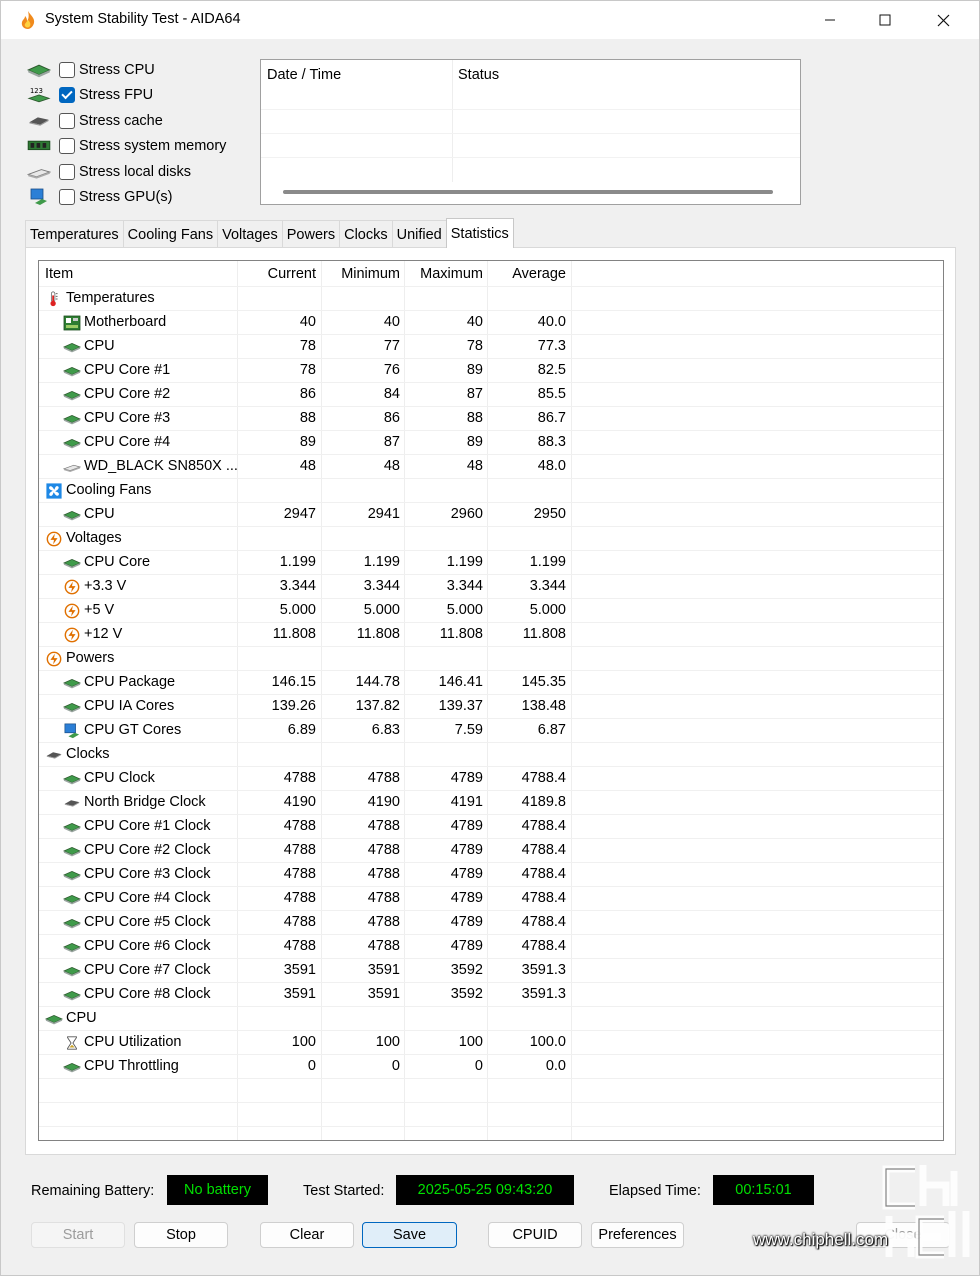 The image size is (980, 1276). Describe the element at coordinates (543, 970) in the screenshot. I see `cell-average: 3591.3` at that location.